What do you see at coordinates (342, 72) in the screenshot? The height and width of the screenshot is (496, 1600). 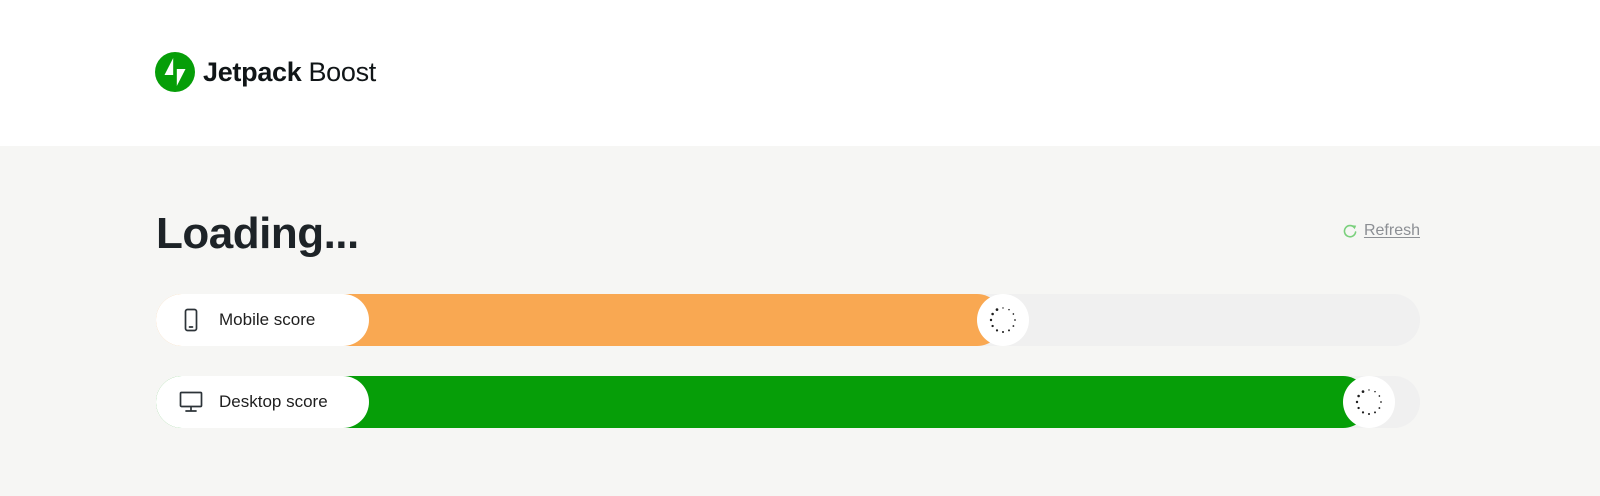 I see `brand-product: Boost` at bounding box center [342, 72].